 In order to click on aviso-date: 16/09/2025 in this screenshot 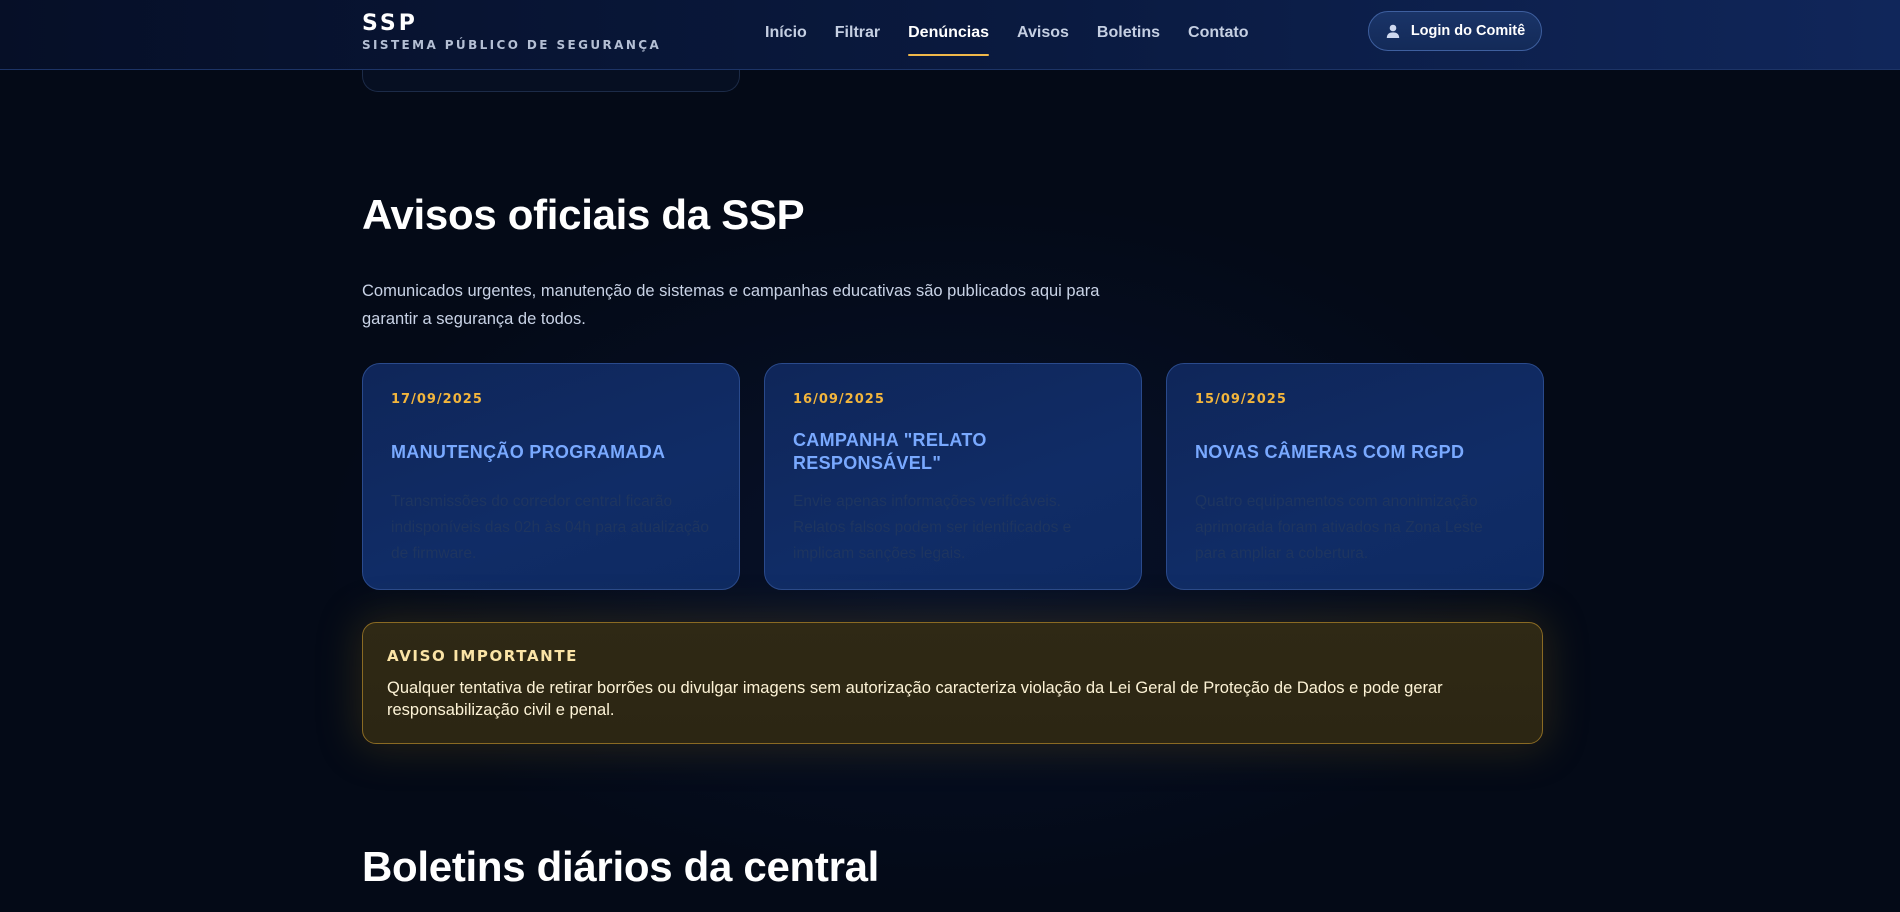, I will do `click(839, 399)`.